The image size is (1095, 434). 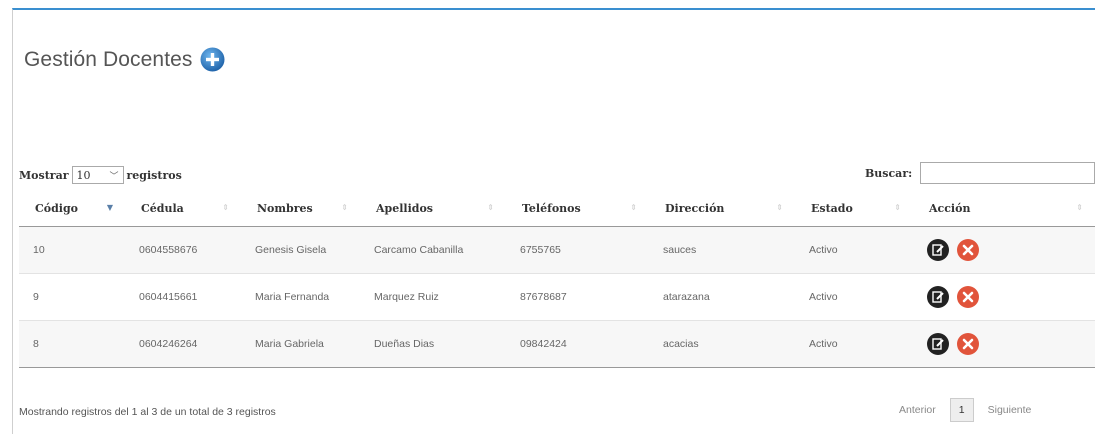 I want to click on pagination: Anterior 1 Siguiente, so click(x=965, y=410).